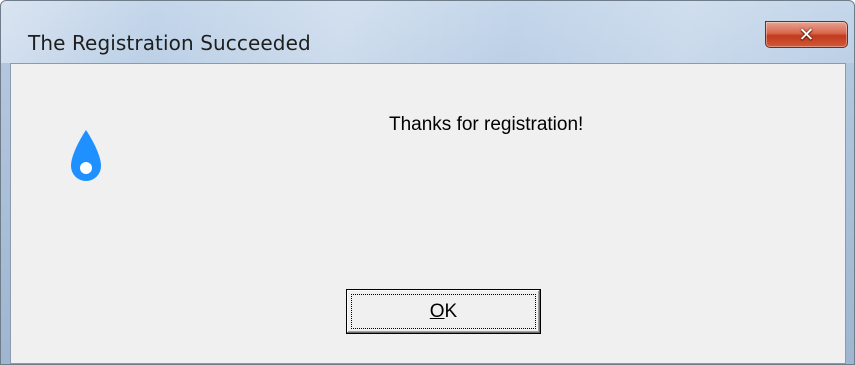 The image size is (855, 365). I want to click on close-x-icon: ✕, so click(806, 34).